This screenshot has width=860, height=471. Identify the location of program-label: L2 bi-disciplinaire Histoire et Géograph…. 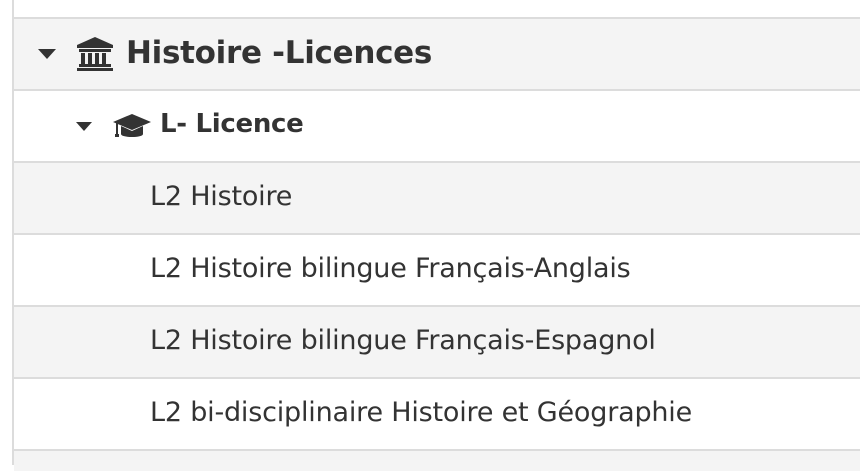
(421, 412).